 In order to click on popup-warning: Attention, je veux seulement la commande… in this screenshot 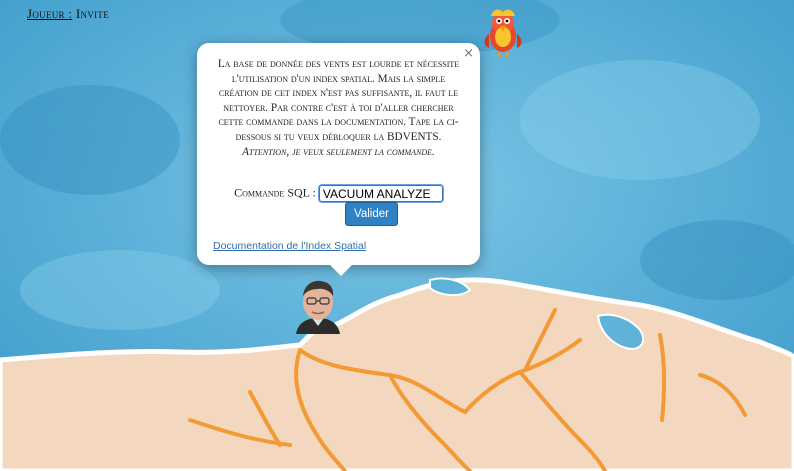, I will do `click(338, 151)`.